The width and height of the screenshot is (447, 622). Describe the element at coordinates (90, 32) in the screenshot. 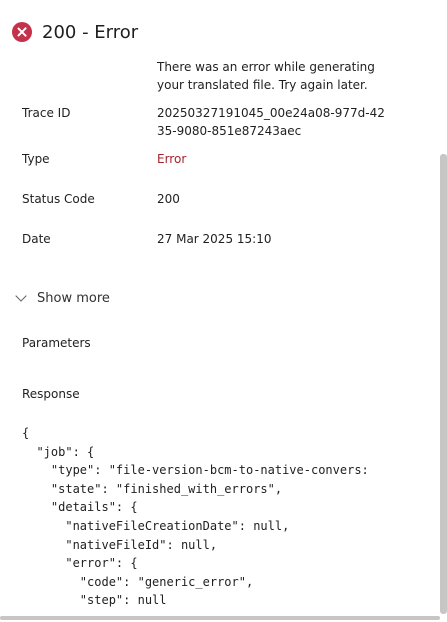

I see `page-title: 200 - Error` at that location.